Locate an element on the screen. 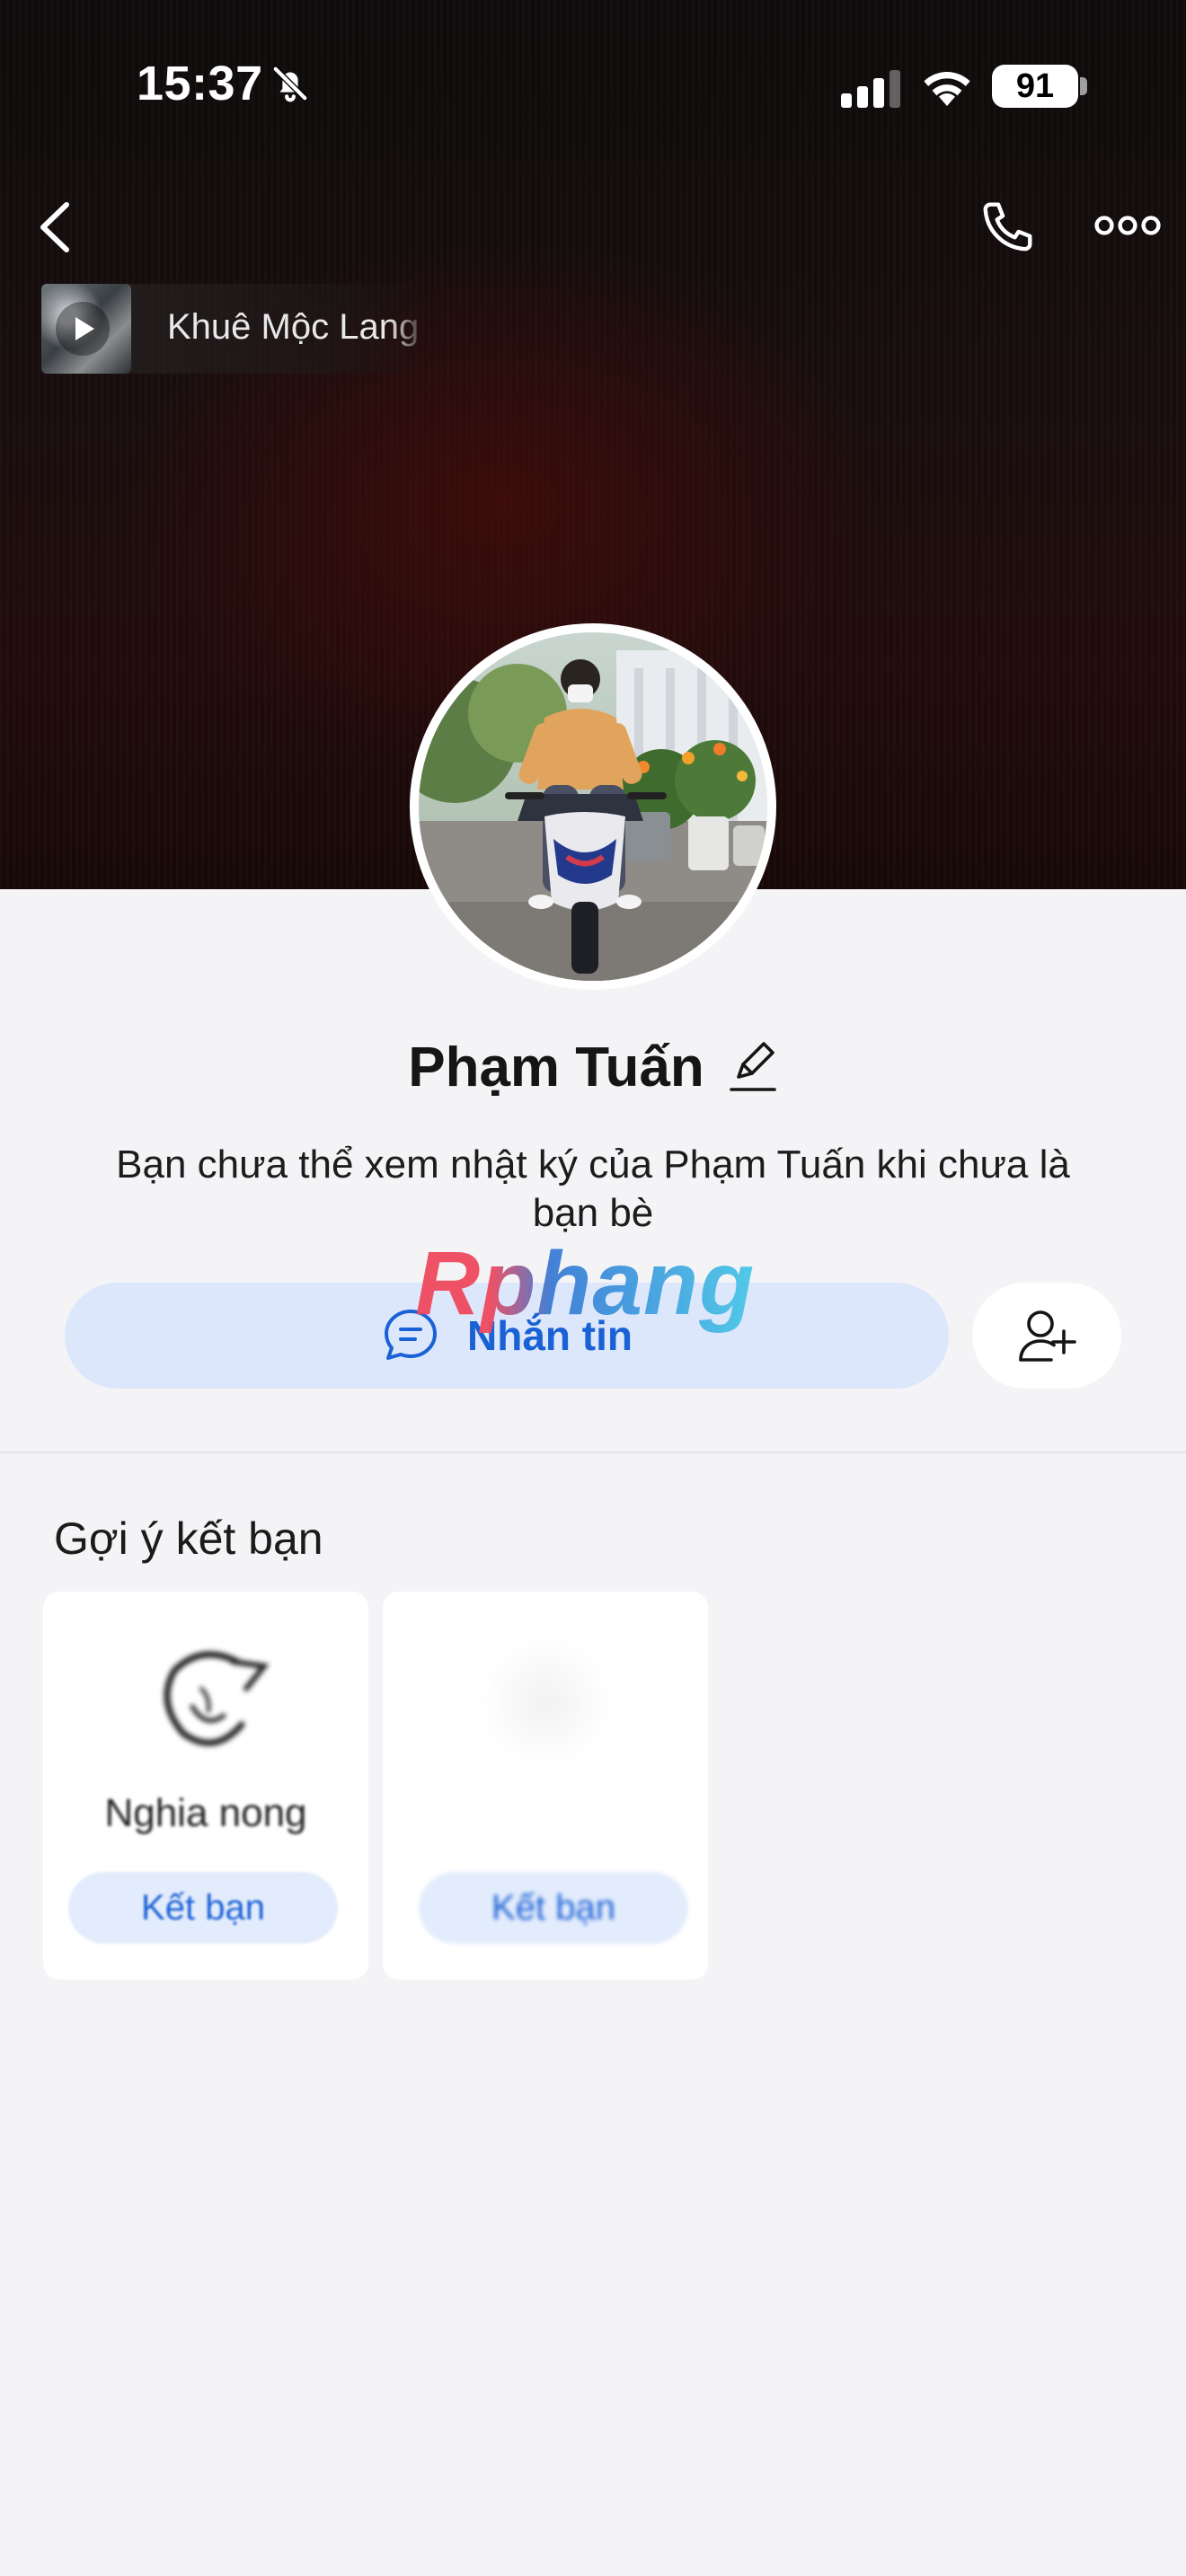  suggestion-name: Nghia nong is located at coordinates (205, 1813).